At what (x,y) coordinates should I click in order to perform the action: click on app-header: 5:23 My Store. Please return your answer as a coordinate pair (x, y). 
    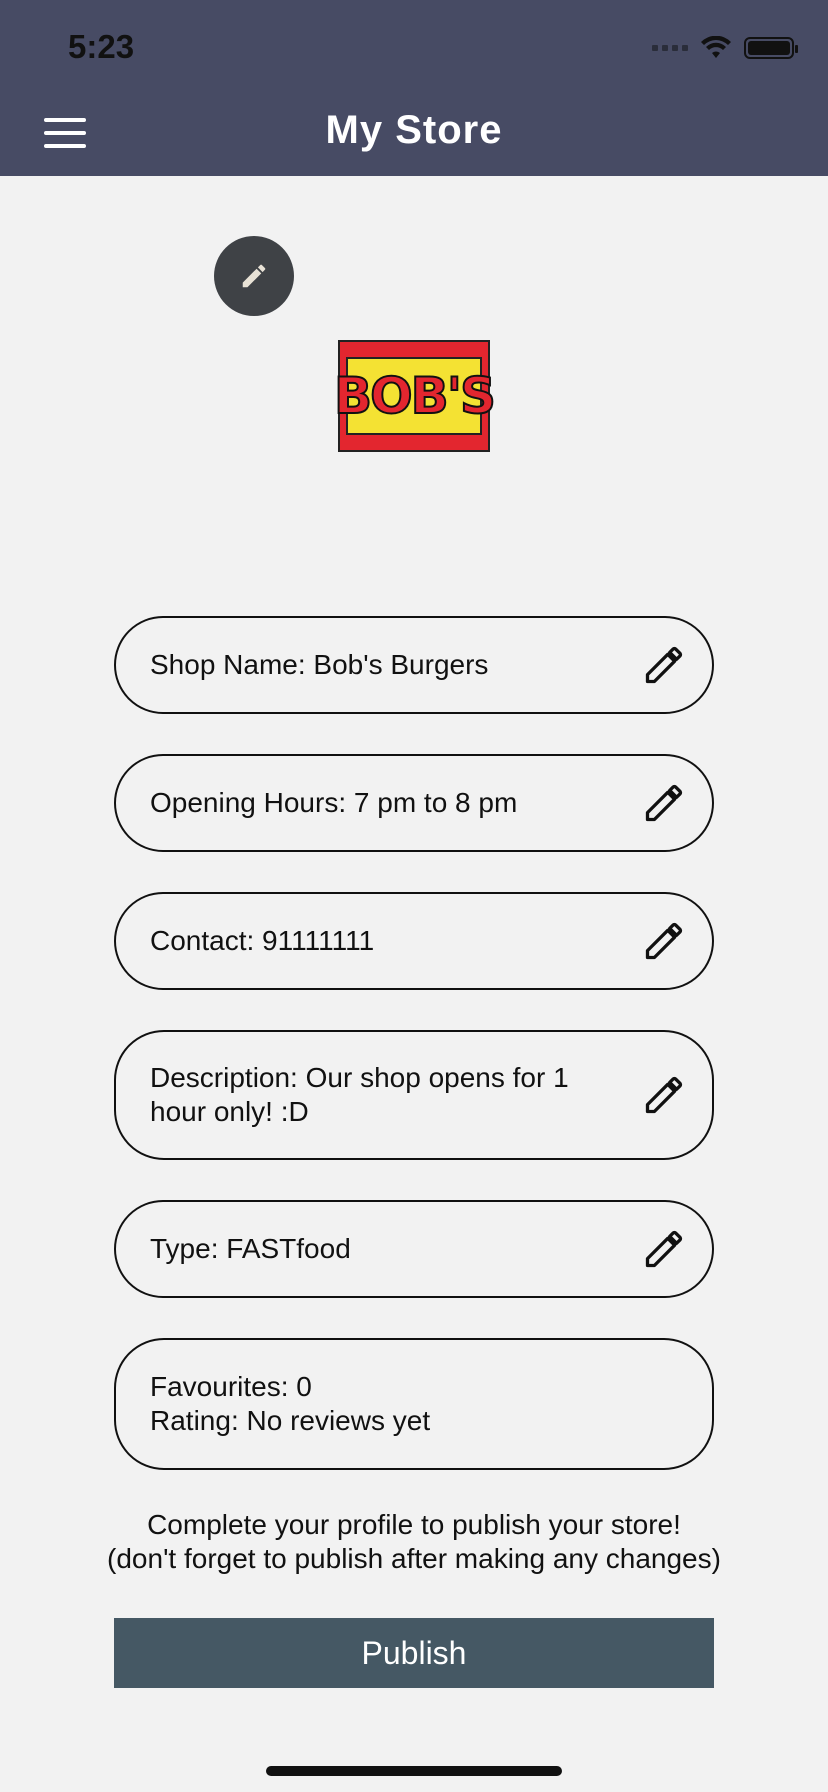
    Looking at the image, I should click on (414, 88).